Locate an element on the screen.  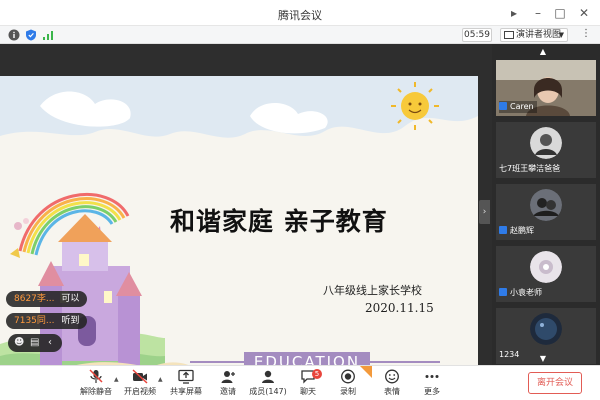
chat-controls: ☻ ▤ ‹ is located at coordinates (35, 343).